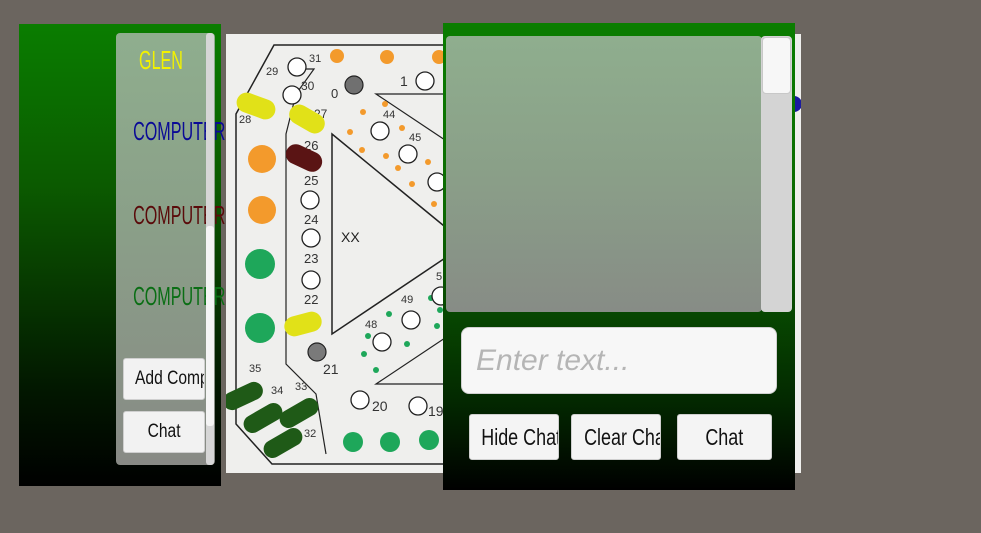  Describe the element at coordinates (389, 115) in the screenshot. I see `hole-number: 44` at that location.